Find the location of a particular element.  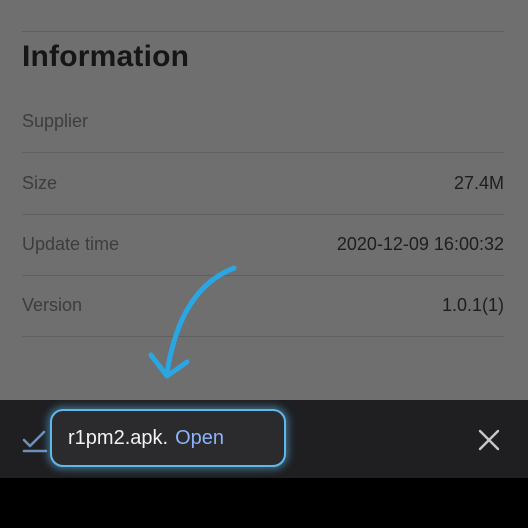

download-done-icon is located at coordinates (35, 441).